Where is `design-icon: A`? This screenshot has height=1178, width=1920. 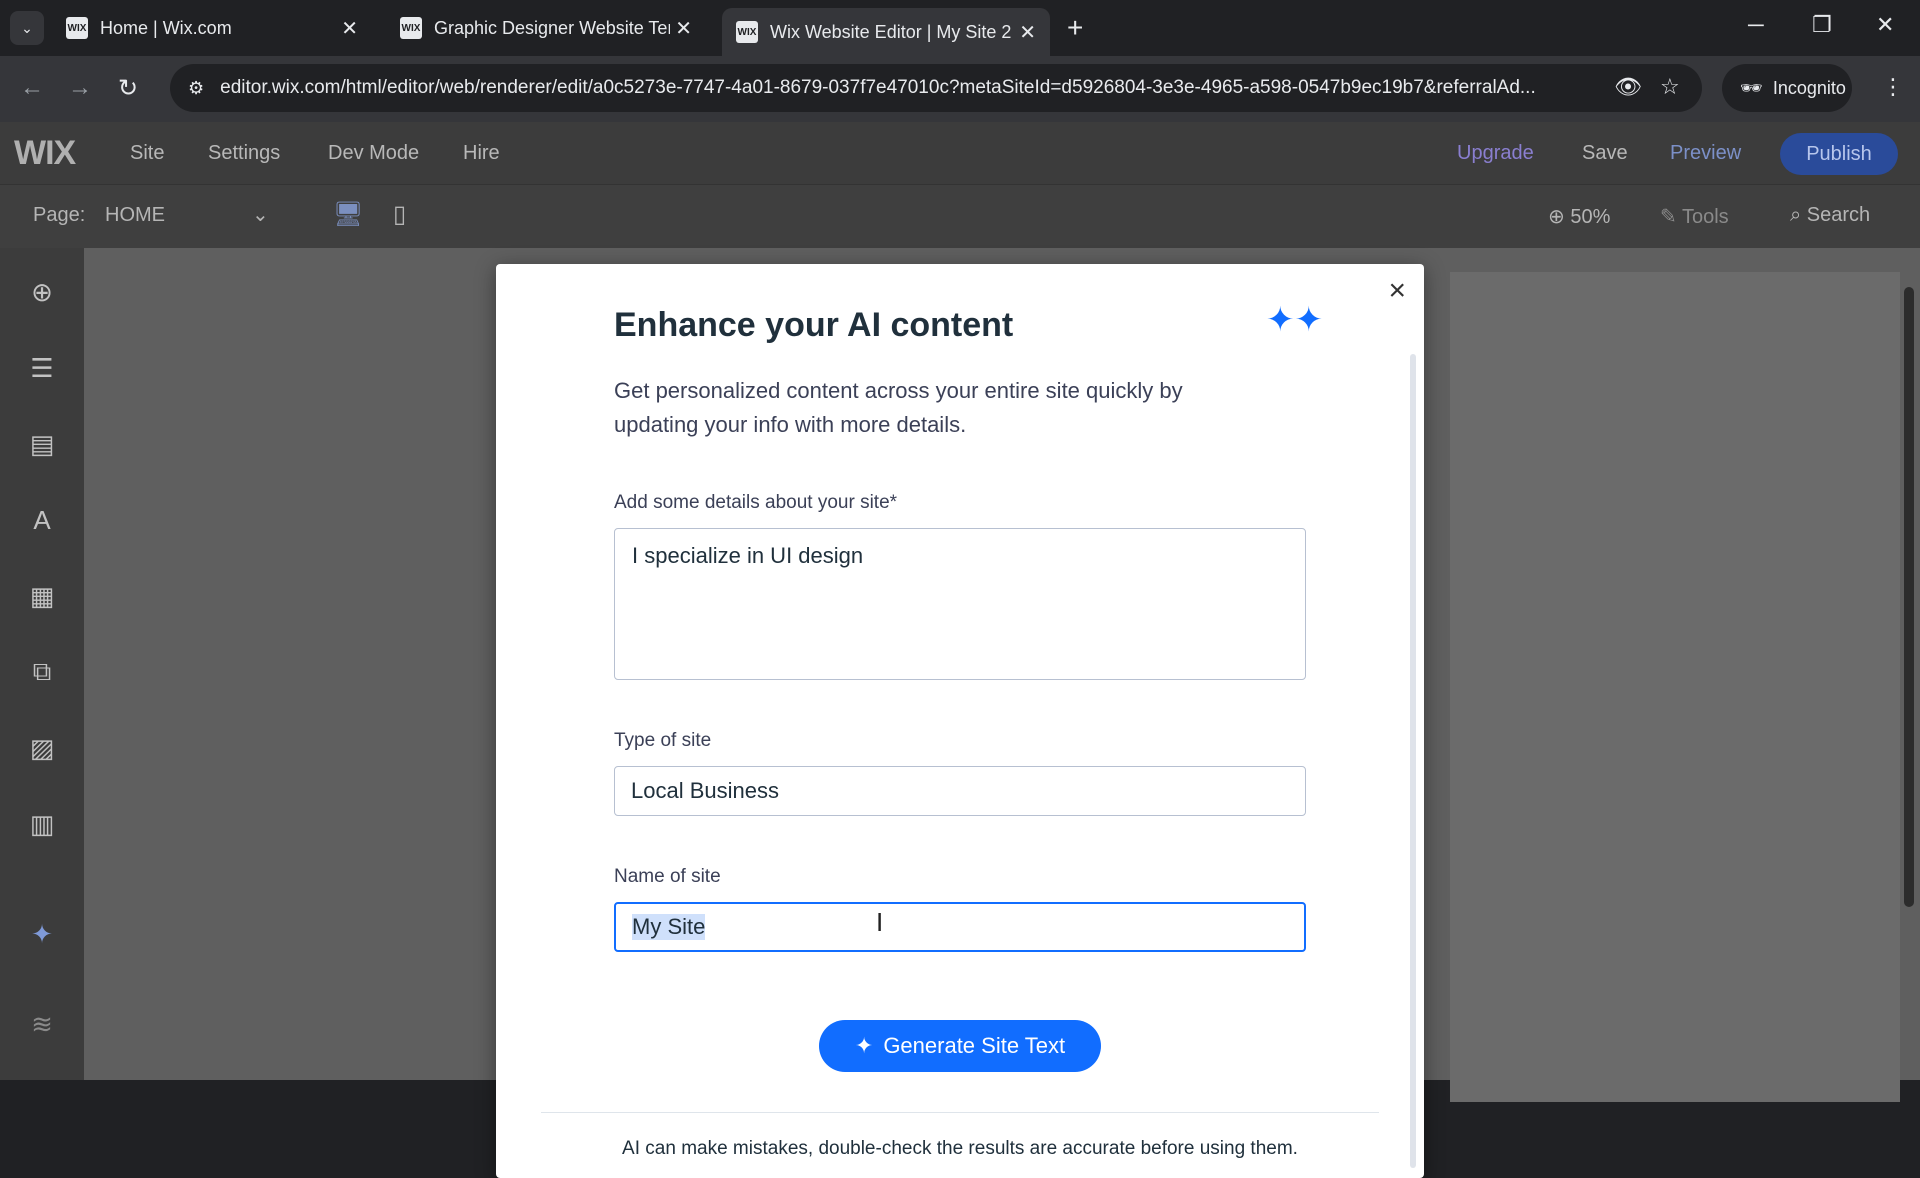
design-icon: A is located at coordinates (42, 520).